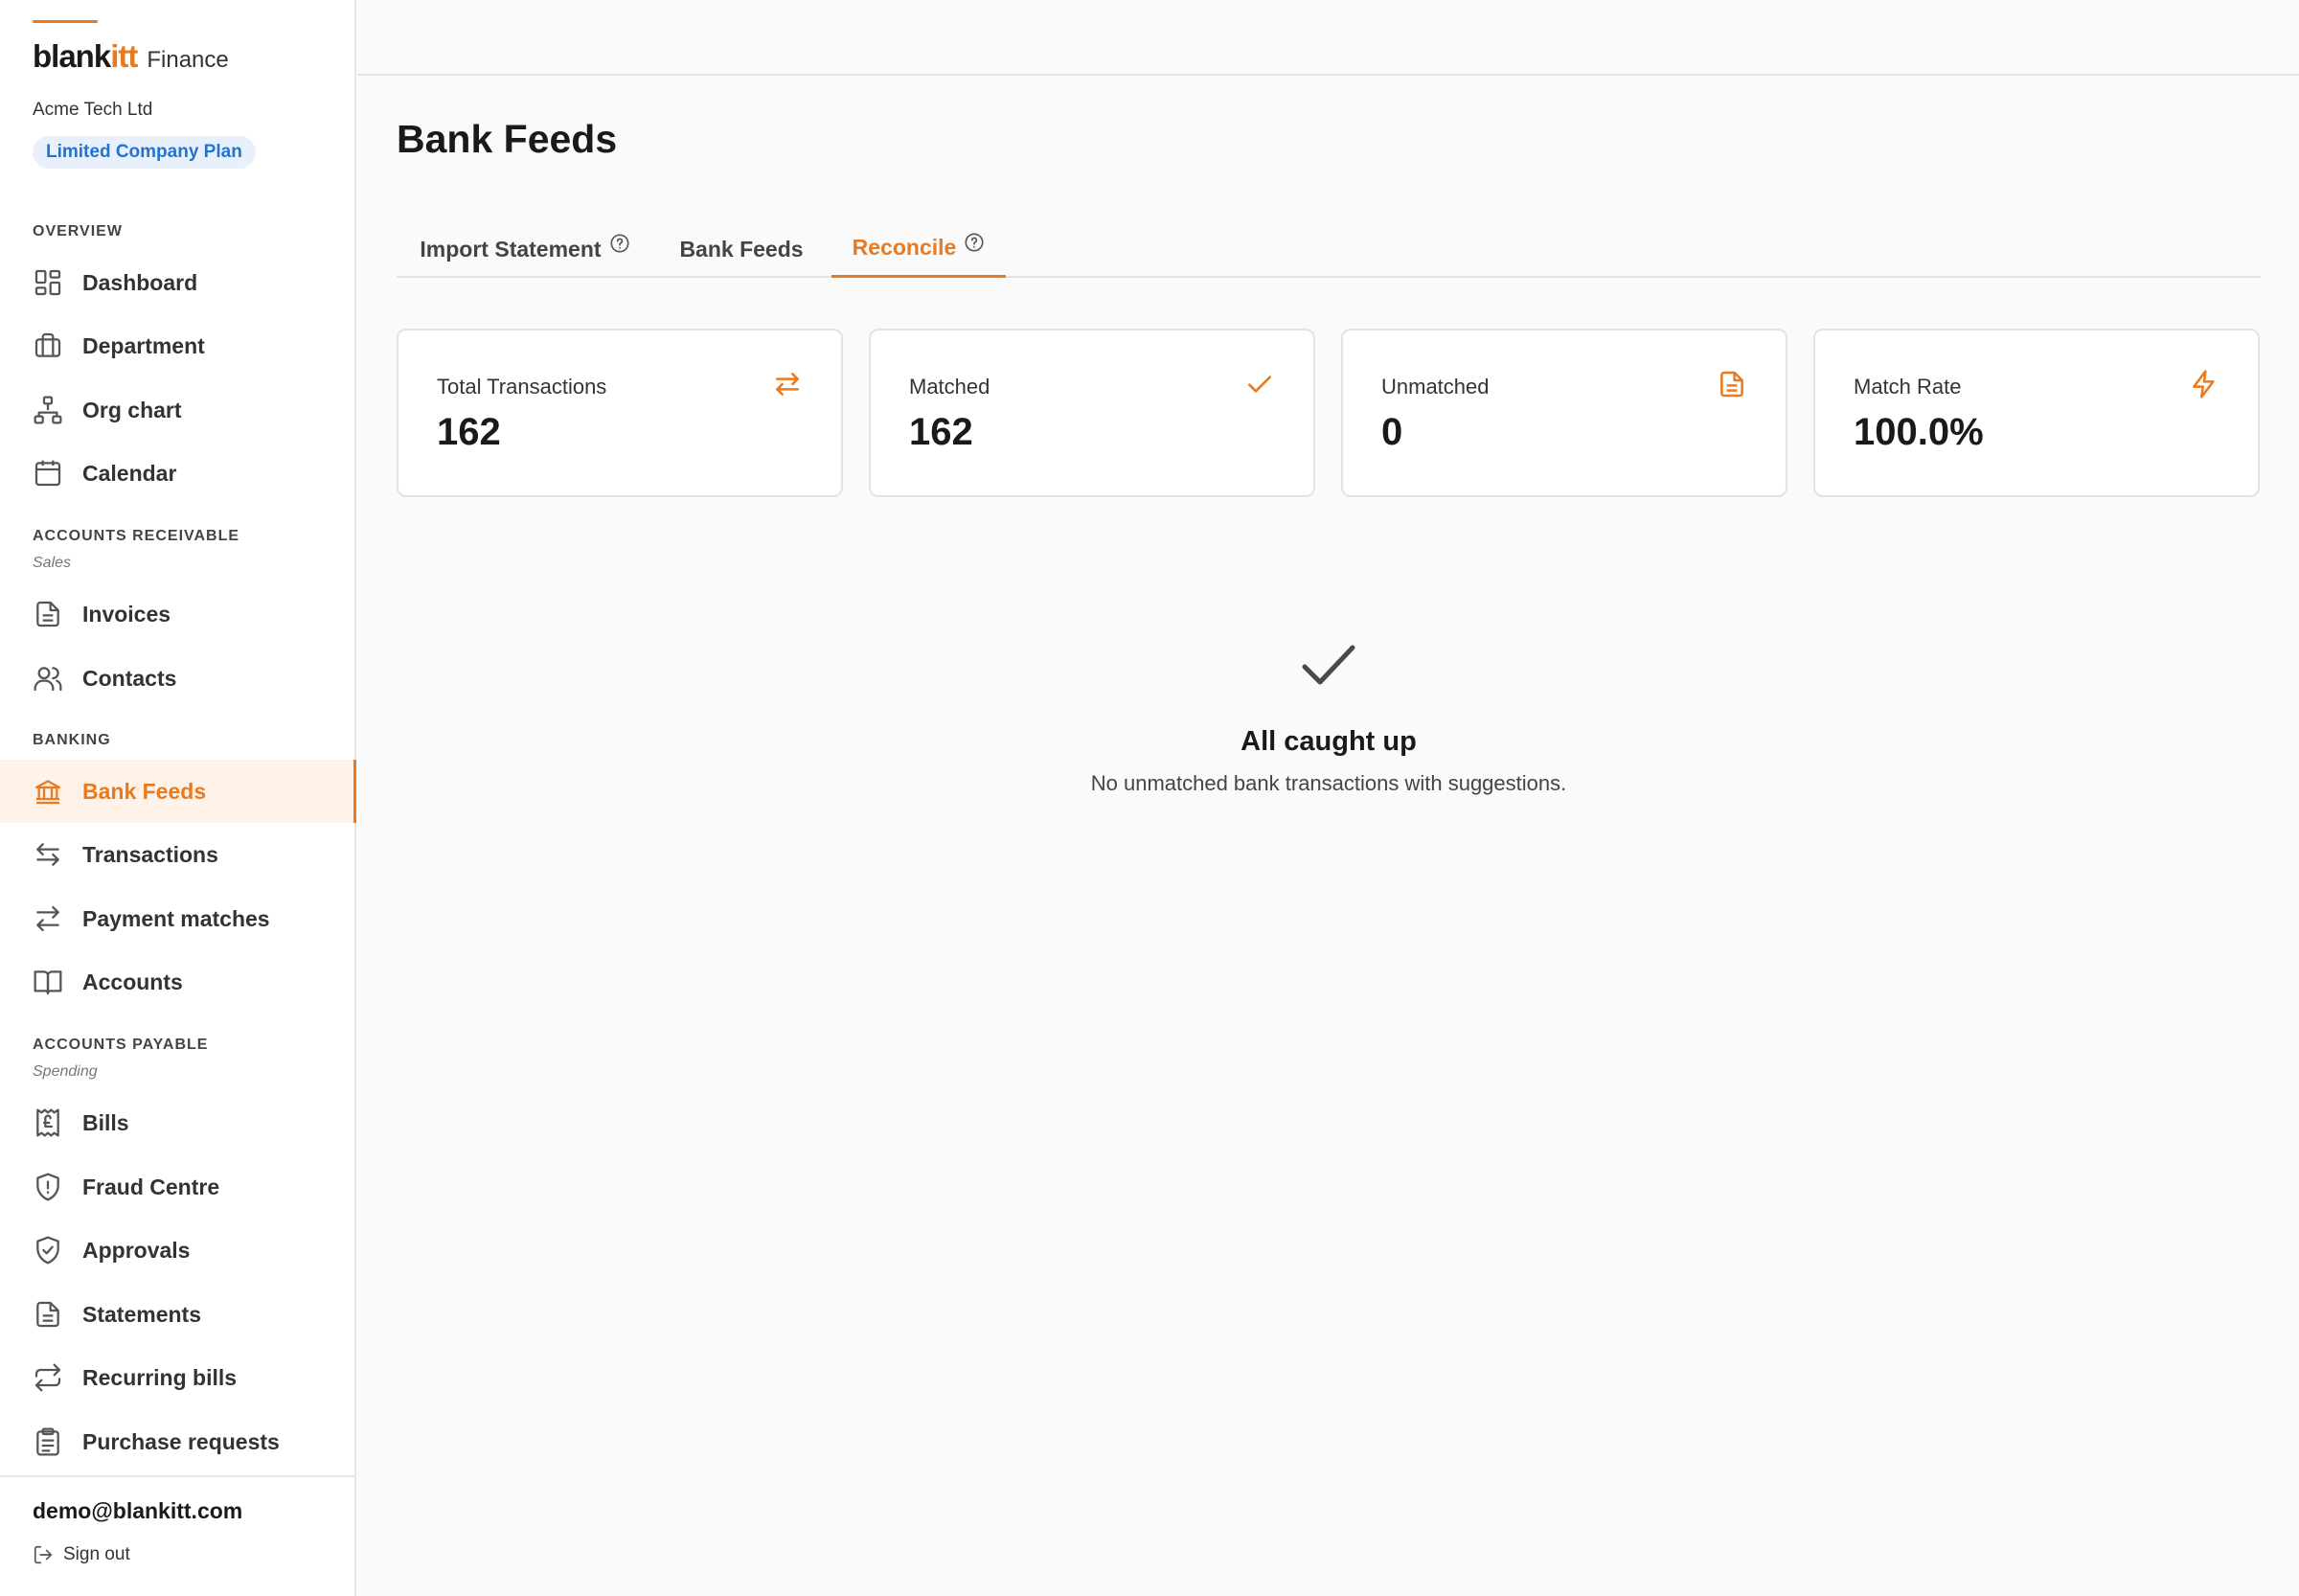 The height and width of the screenshot is (1596, 2299). What do you see at coordinates (181, 1441) in the screenshot?
I see `sidebar-item-label: Purchase requests` at bounding box center [181, 1441].